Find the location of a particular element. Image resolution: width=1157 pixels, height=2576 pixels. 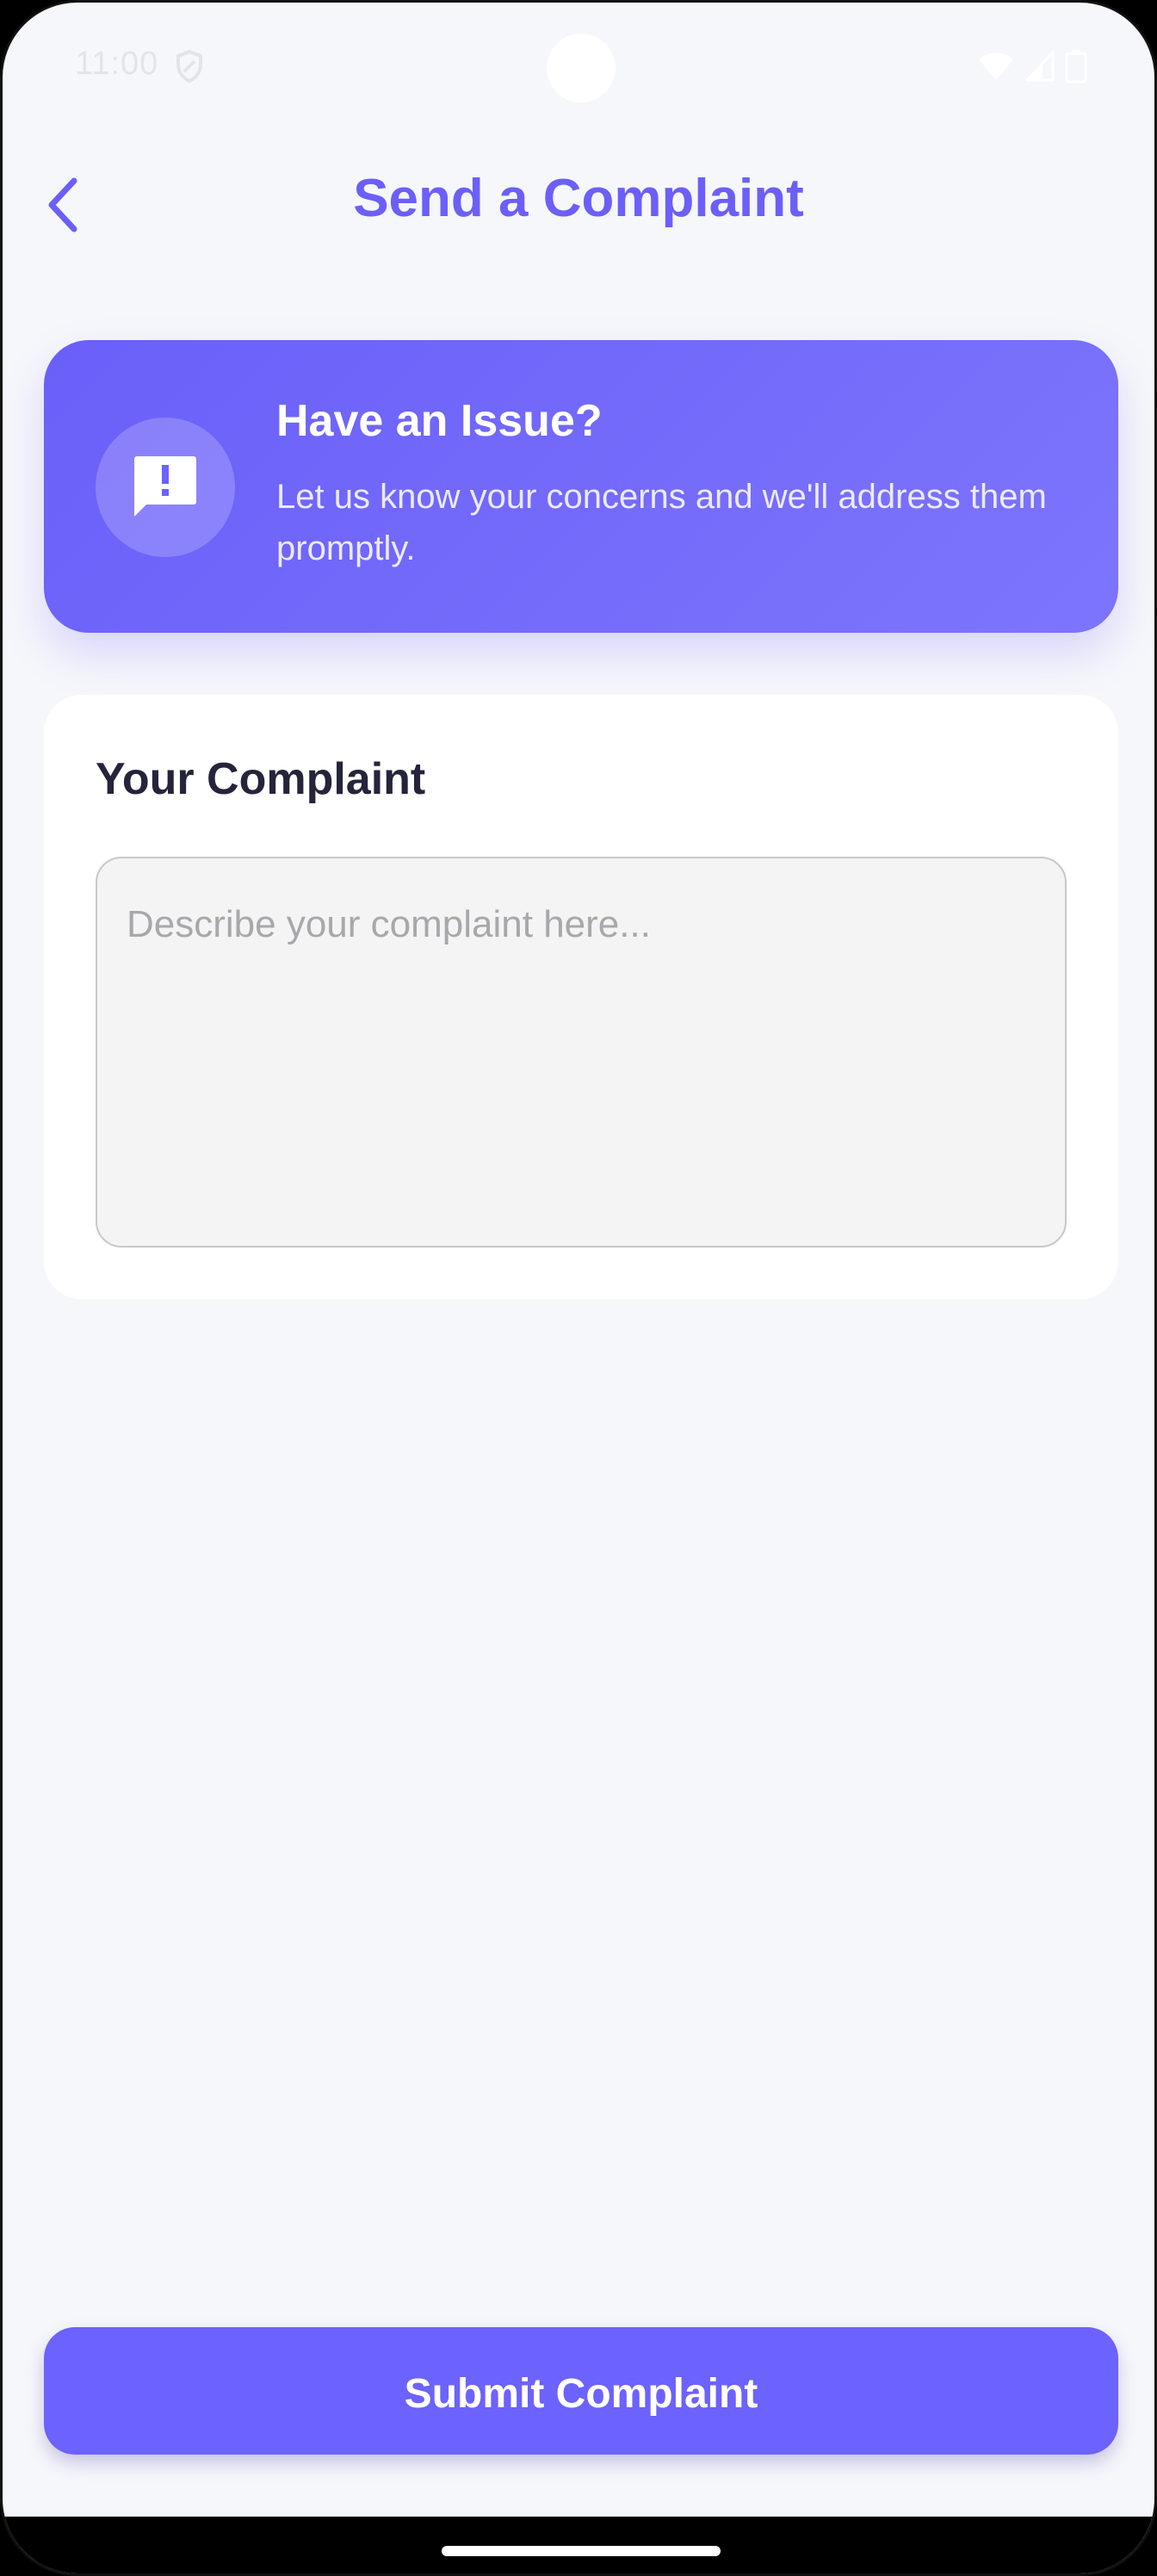

home-indicator is located at coordinates (581, 2551).